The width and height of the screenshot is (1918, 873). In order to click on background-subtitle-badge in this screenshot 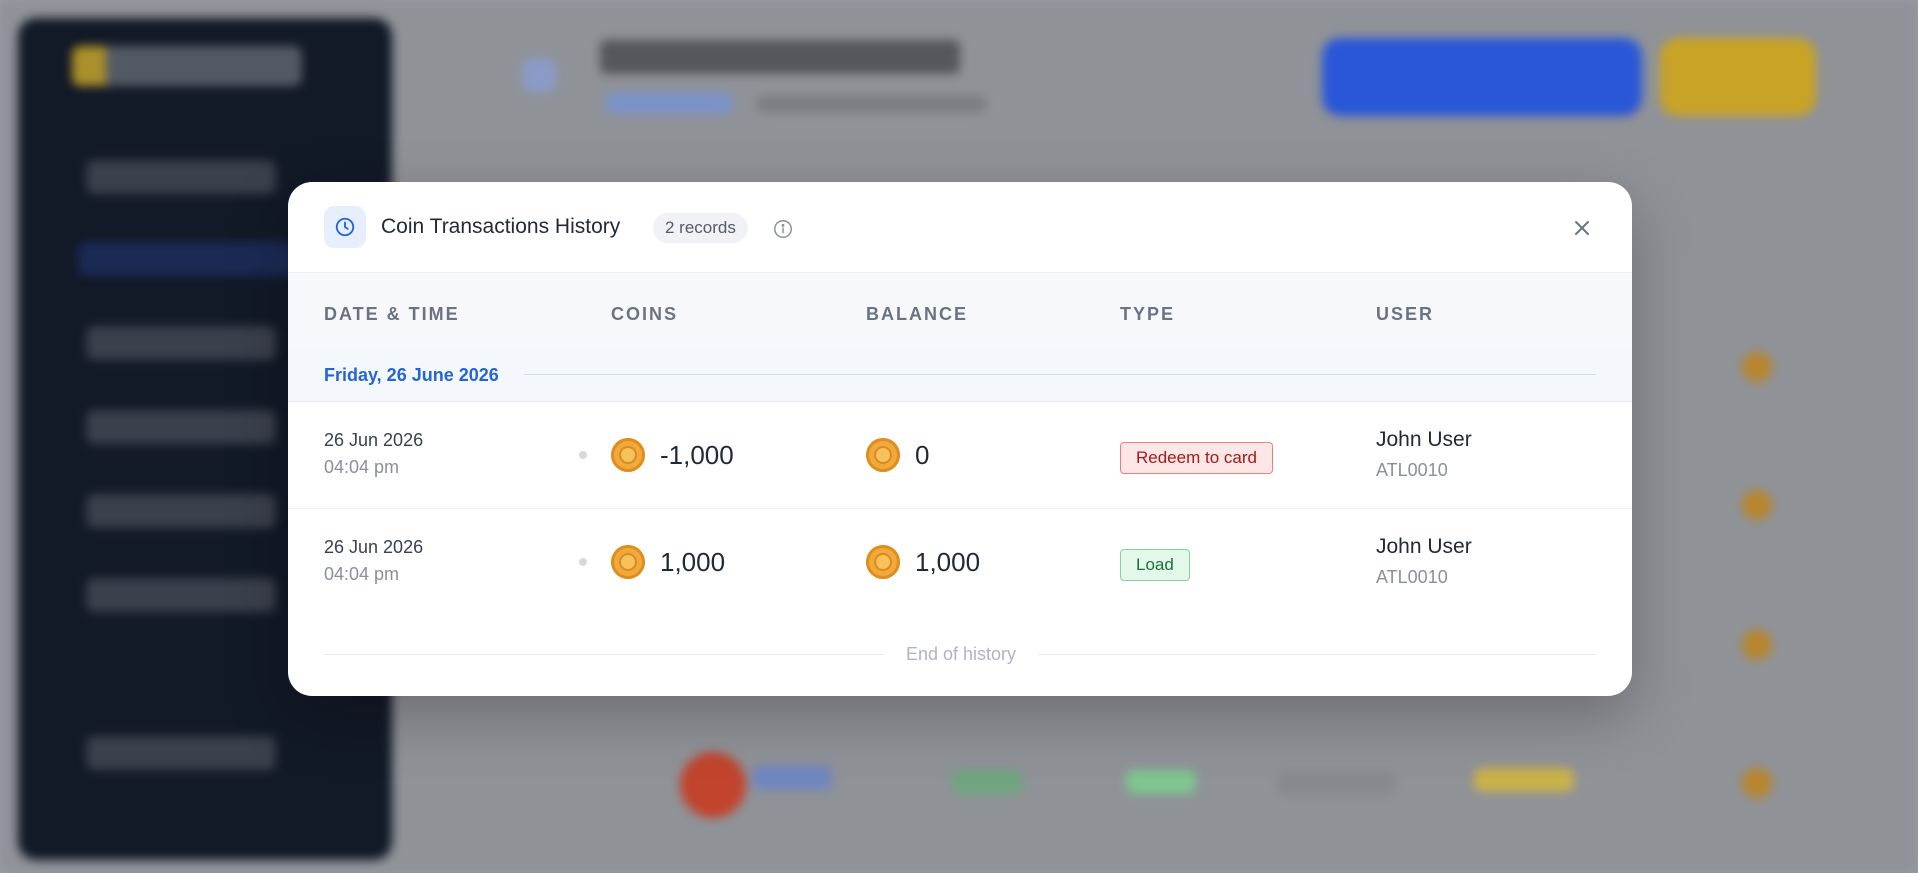, I will do `click(669, 103)`.